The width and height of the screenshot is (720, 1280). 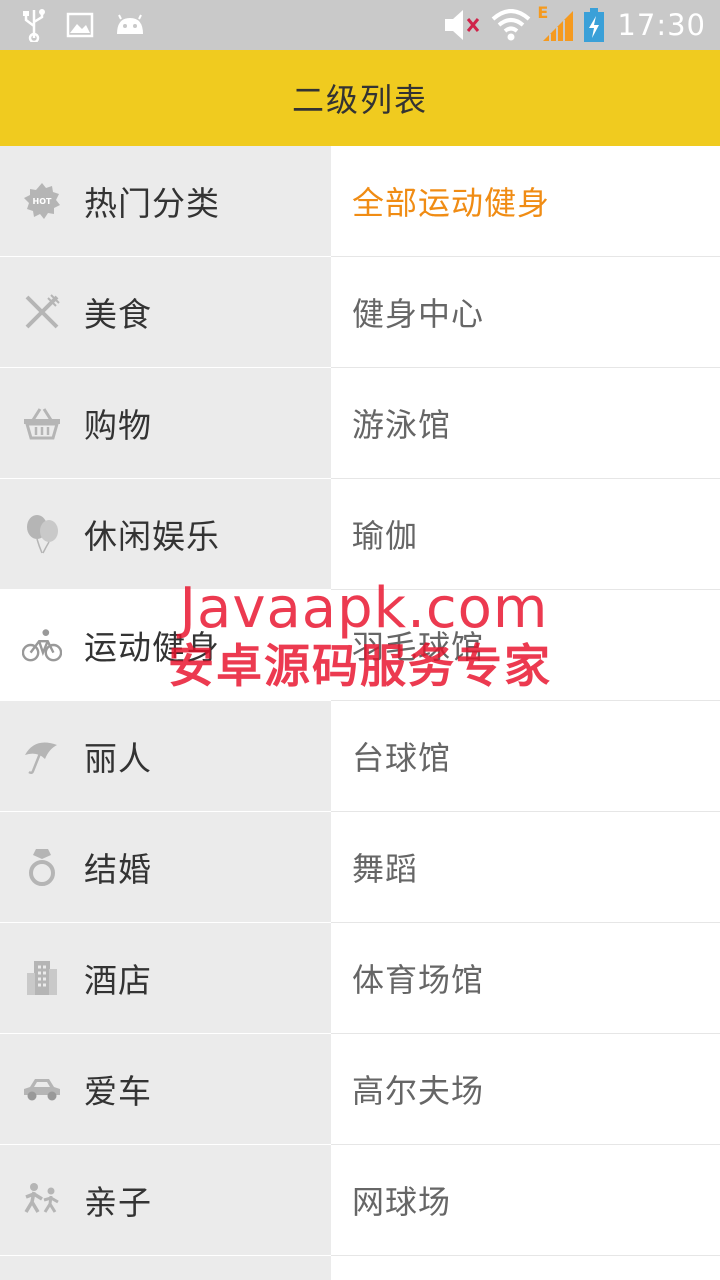 I want to click on status-bar: E 17:30, so click(x=360, y=25).